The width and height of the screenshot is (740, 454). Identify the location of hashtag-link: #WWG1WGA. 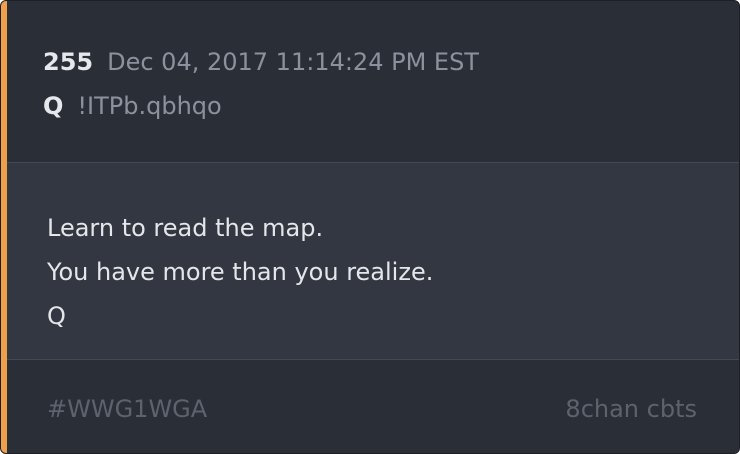
(127, 409).